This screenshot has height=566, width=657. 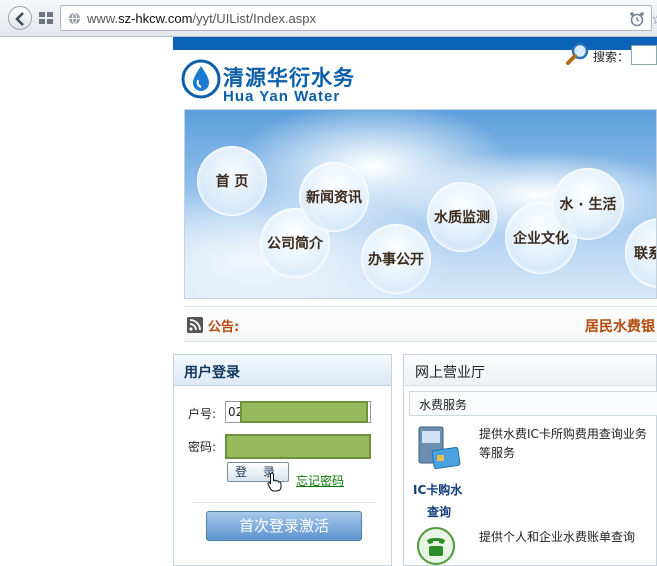 What do you see at coordinates (611, 57) in the screenshot?
I see `search-label: 搜索：` at bounding box center [611, 57].